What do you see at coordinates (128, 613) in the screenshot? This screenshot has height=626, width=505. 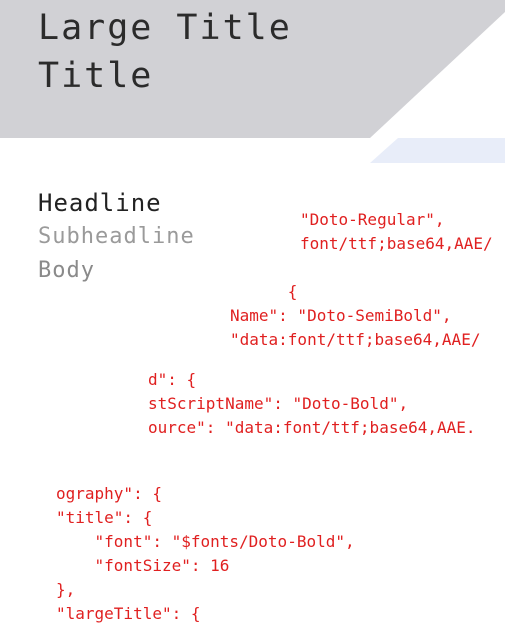 I see `code-line: "largeTitle": {` at bounding box center [128, 613].